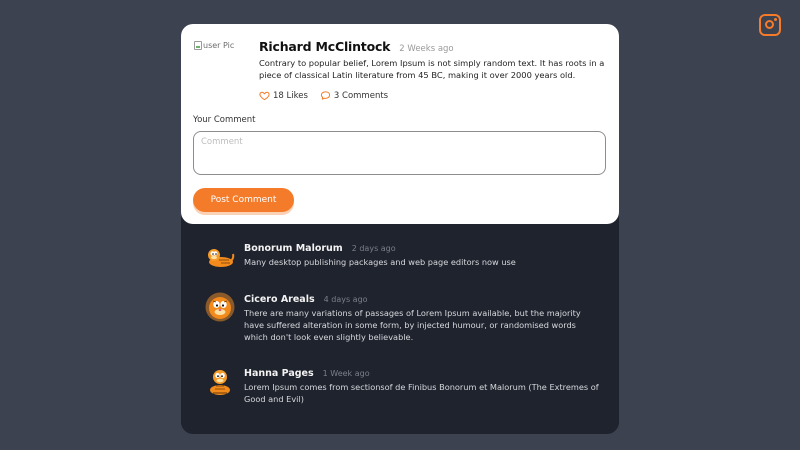 Image resolution: width=800 pixels, height=450 pixels. I want to click on garfield-lying-avatar, so click(221, 258).